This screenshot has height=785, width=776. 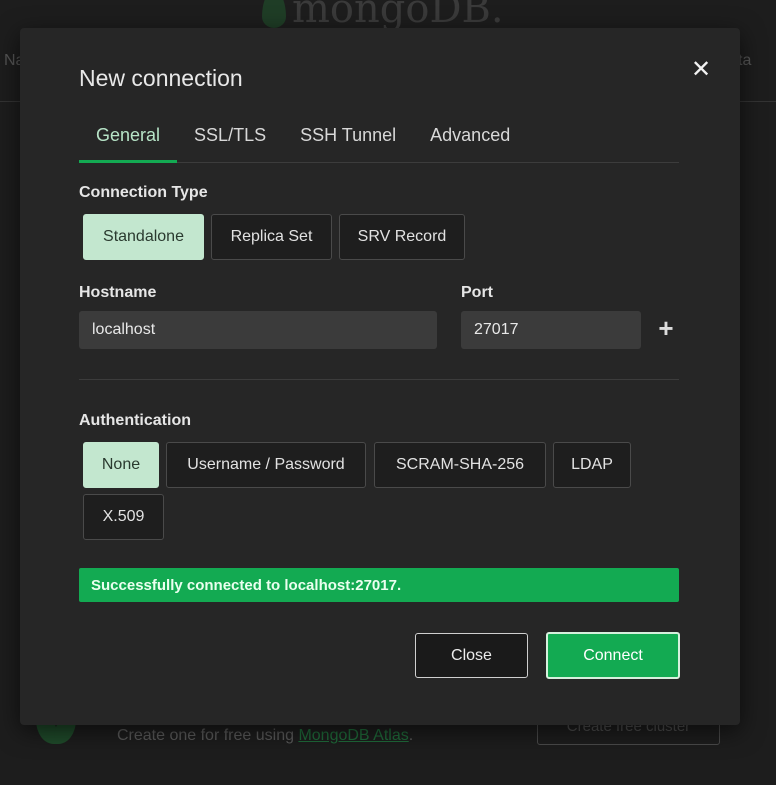 I want to click on hostname-label: Hostname, so click(x=118, y=292).